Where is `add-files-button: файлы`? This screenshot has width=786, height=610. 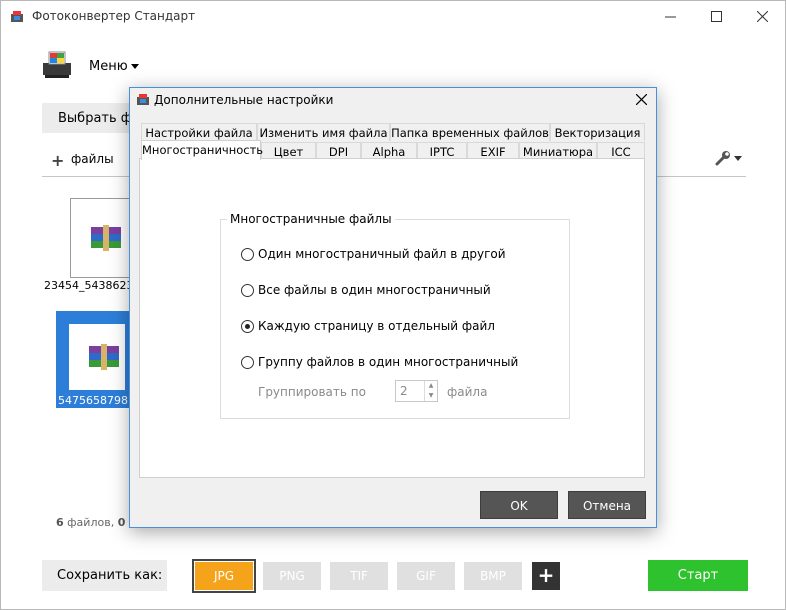 add-files-button: файлы is located at coordinates (92, 159).